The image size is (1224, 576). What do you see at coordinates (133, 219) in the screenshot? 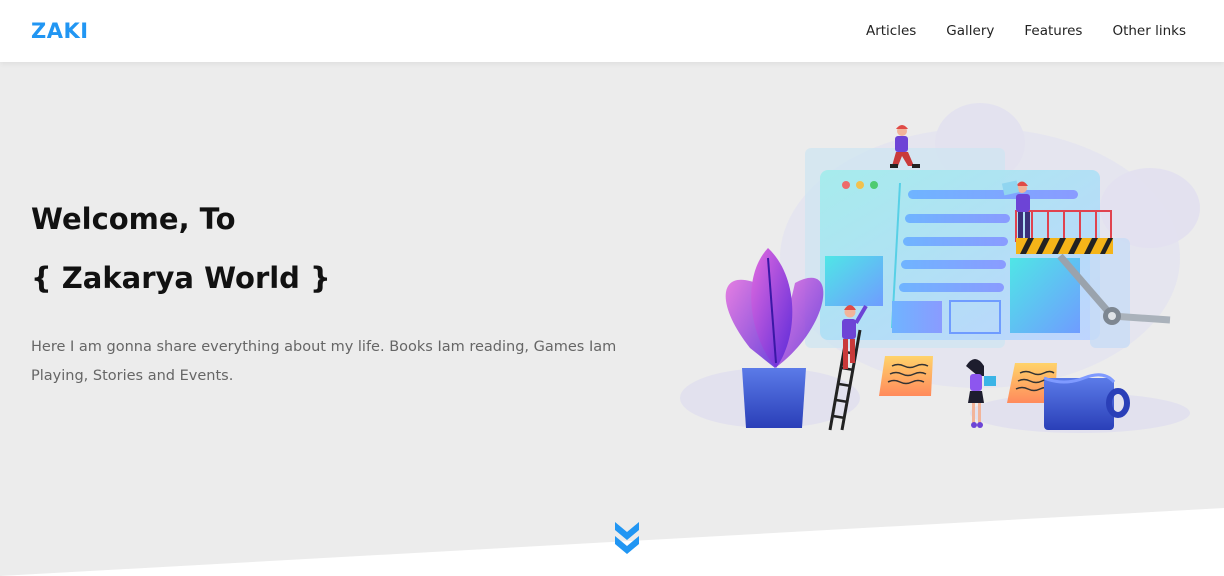
I see `hero-title-line-1: Welcome, To` at bounding box center [133, 219].